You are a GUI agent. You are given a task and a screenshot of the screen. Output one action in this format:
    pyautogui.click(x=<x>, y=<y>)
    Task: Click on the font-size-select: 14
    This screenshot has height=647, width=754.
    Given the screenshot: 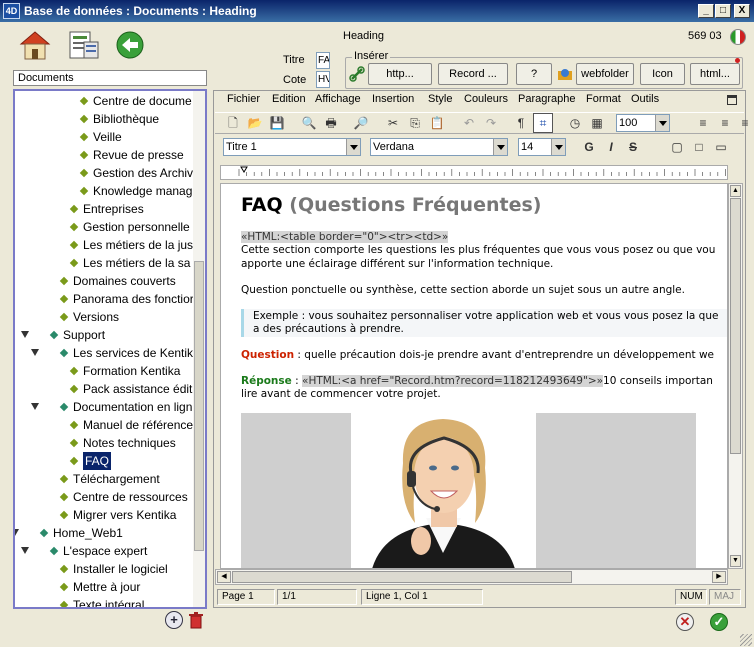 What is the action you would take?
    pyautogui.click(x=542, y=147)
    